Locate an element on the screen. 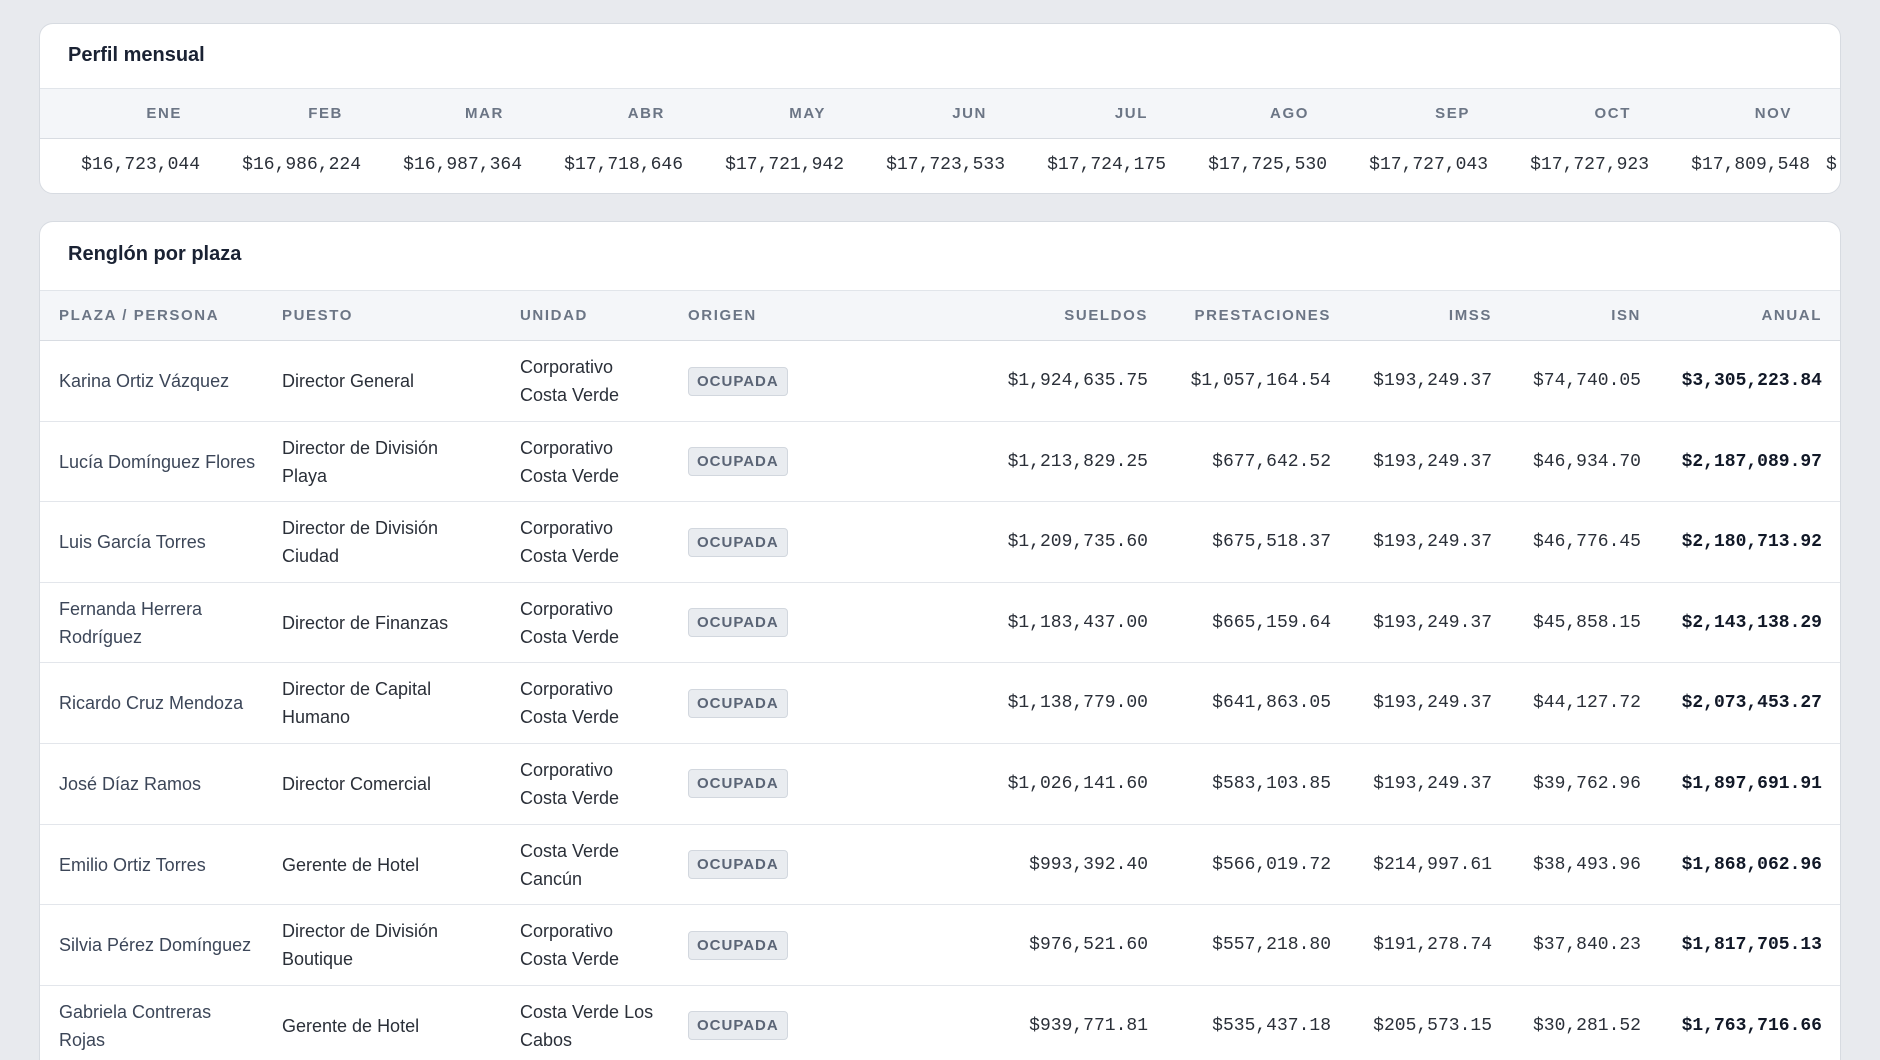 The image size is (1880, 1060). cell-sueldos-text: $1,026,141.60 is located at coordinates (1077, 783).